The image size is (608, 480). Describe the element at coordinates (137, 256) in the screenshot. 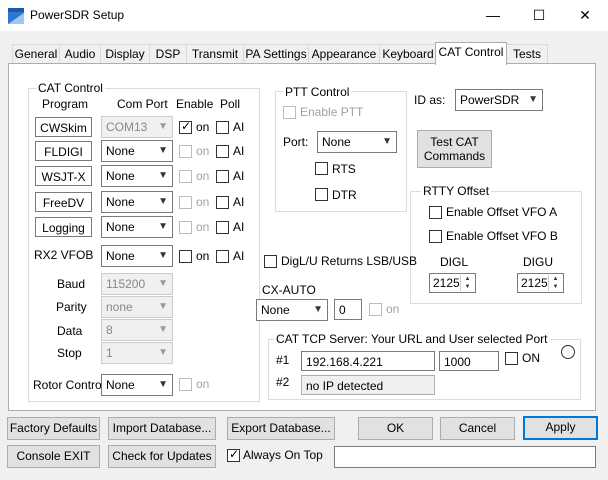

I see `rx2-comport-select: None ▼` at that location.